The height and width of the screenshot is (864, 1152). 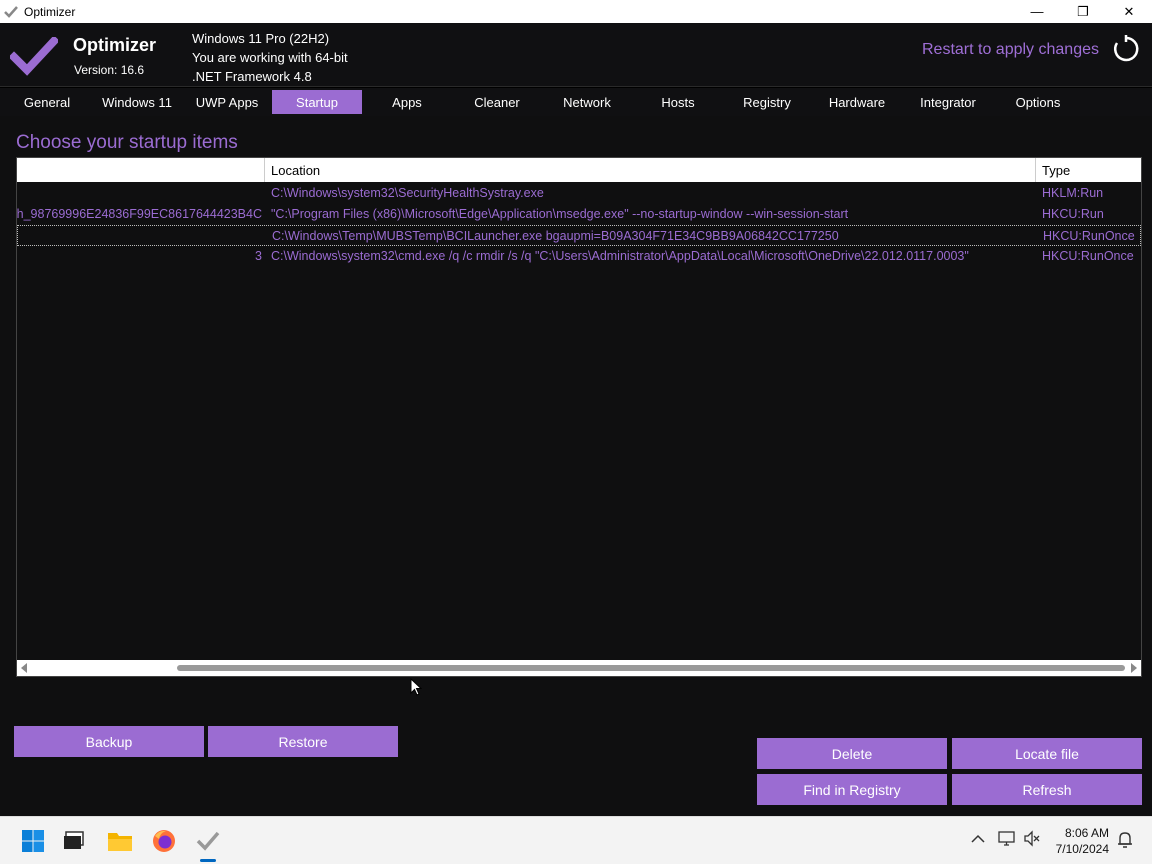 I want to click on optimizer-app-icon, so click(x=11, y=12).